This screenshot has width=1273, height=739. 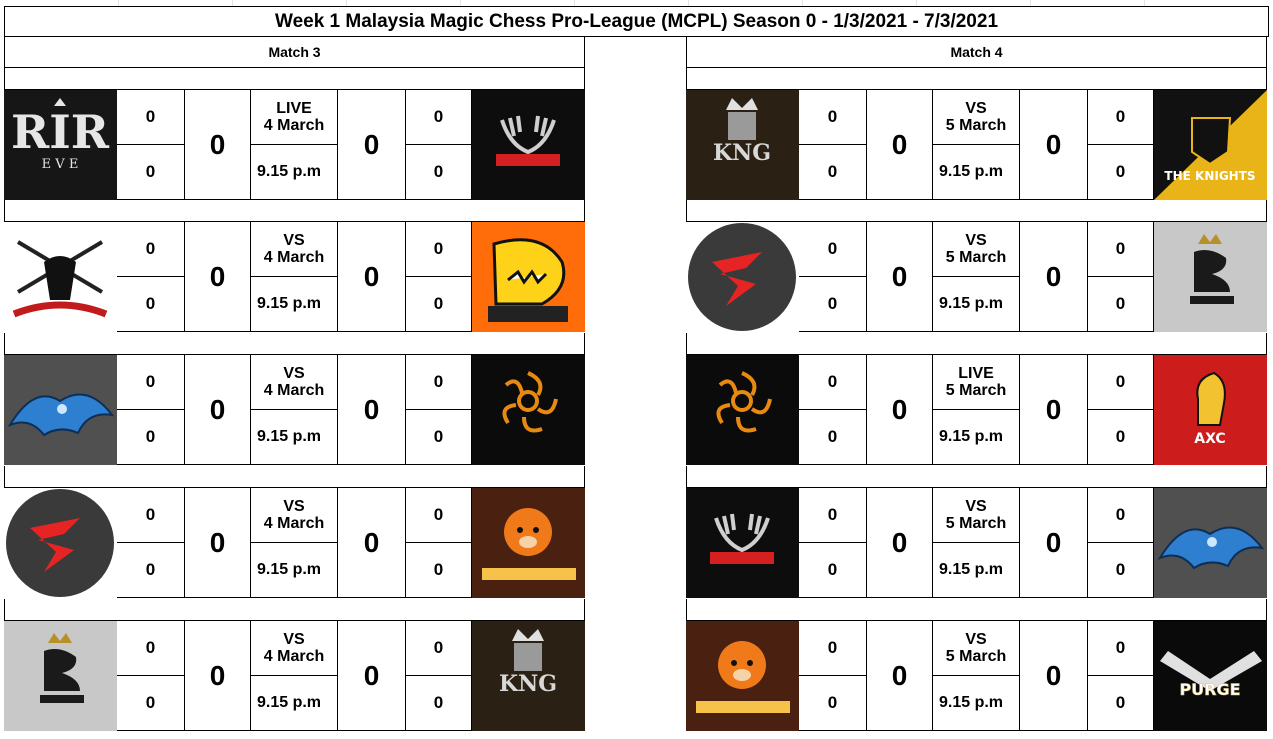 I want to click on swords-eagle-logo, so click(x=60, y=277).